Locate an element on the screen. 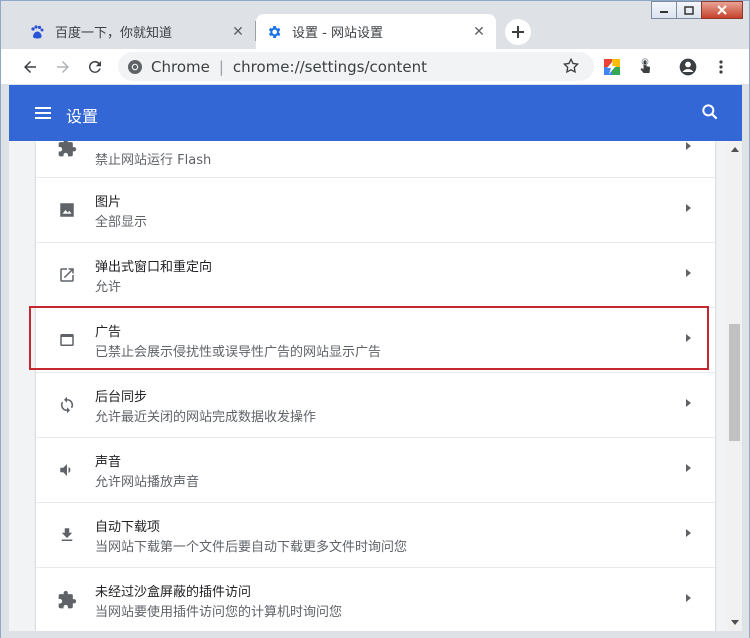 The width and height of the screenshot is (750, 638). back-arrow-icon is located at coordinates (30, 67).